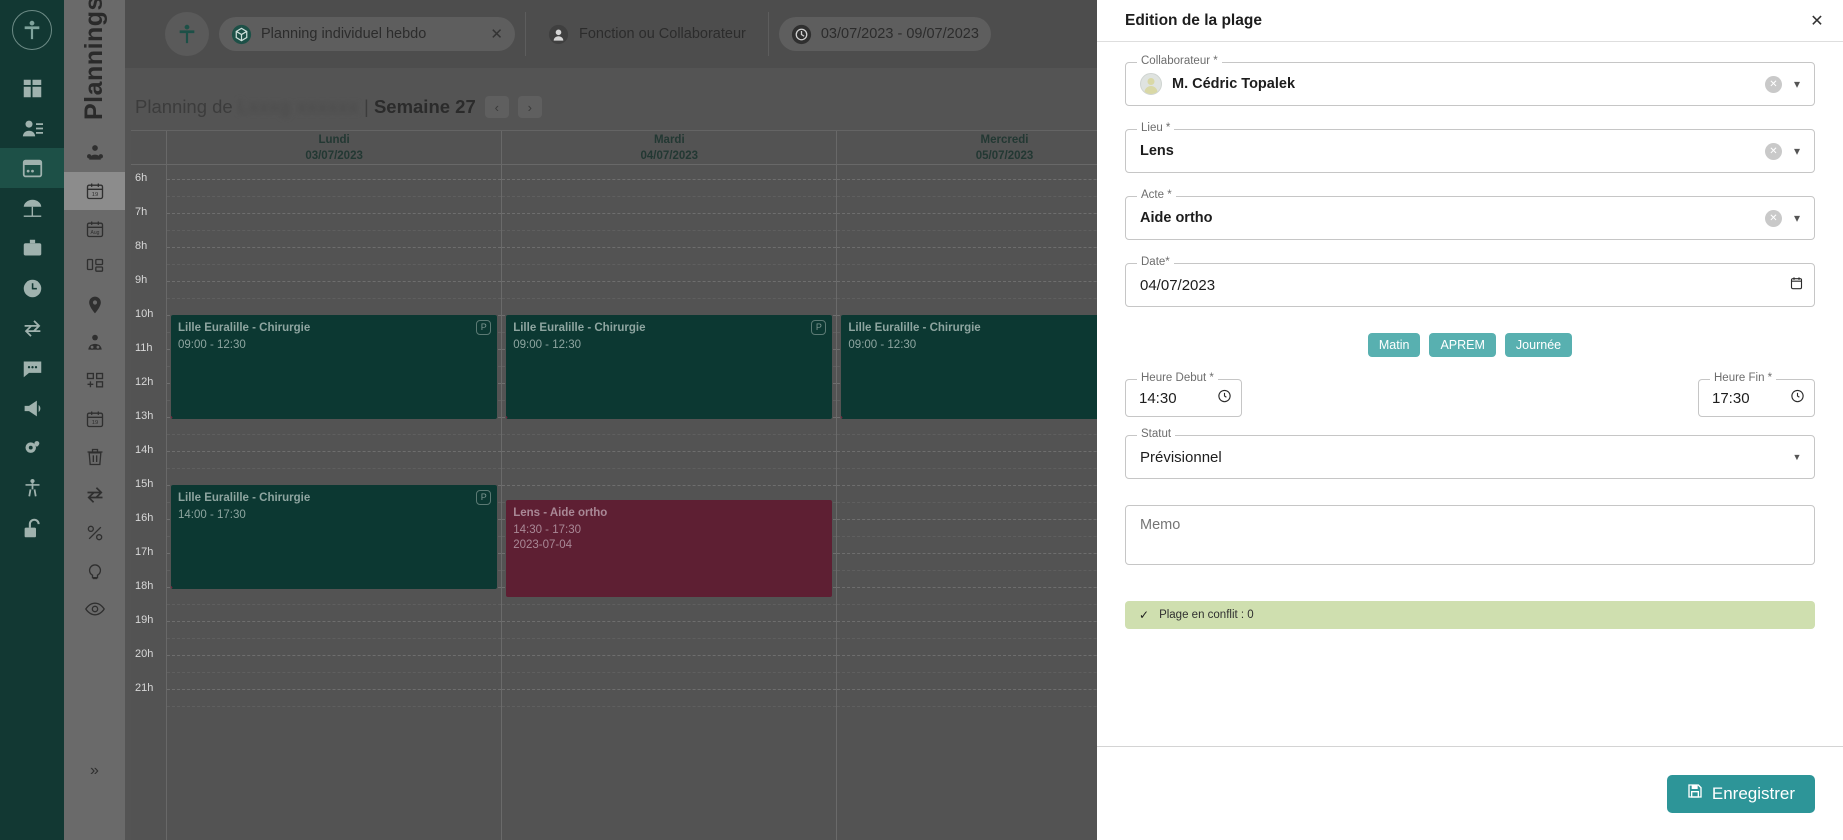  What do you see at coordinates (1470, 214) in the screenshot?
I see `acte-field: Acte * Aide ortho ✕ ▾` at bounding box center [1470, 214].